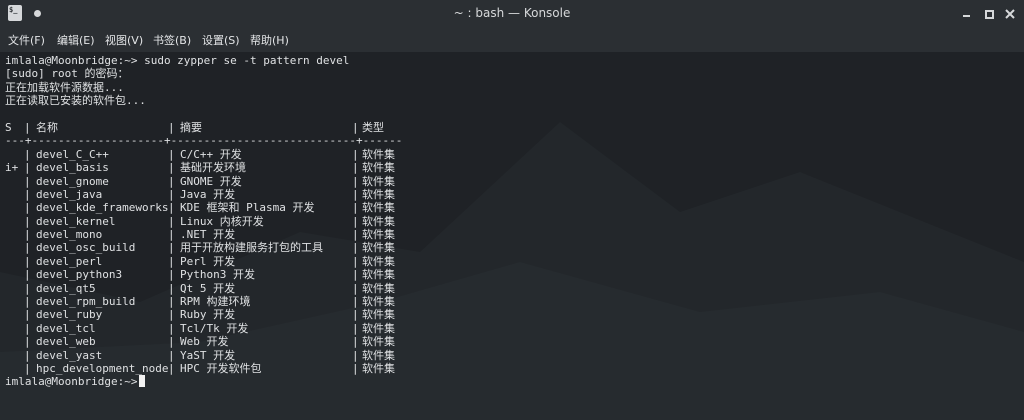 Image resolution: width=1024 pixels, height=420 pixels. I want to click on header-type: 类型, so click(373, 127).